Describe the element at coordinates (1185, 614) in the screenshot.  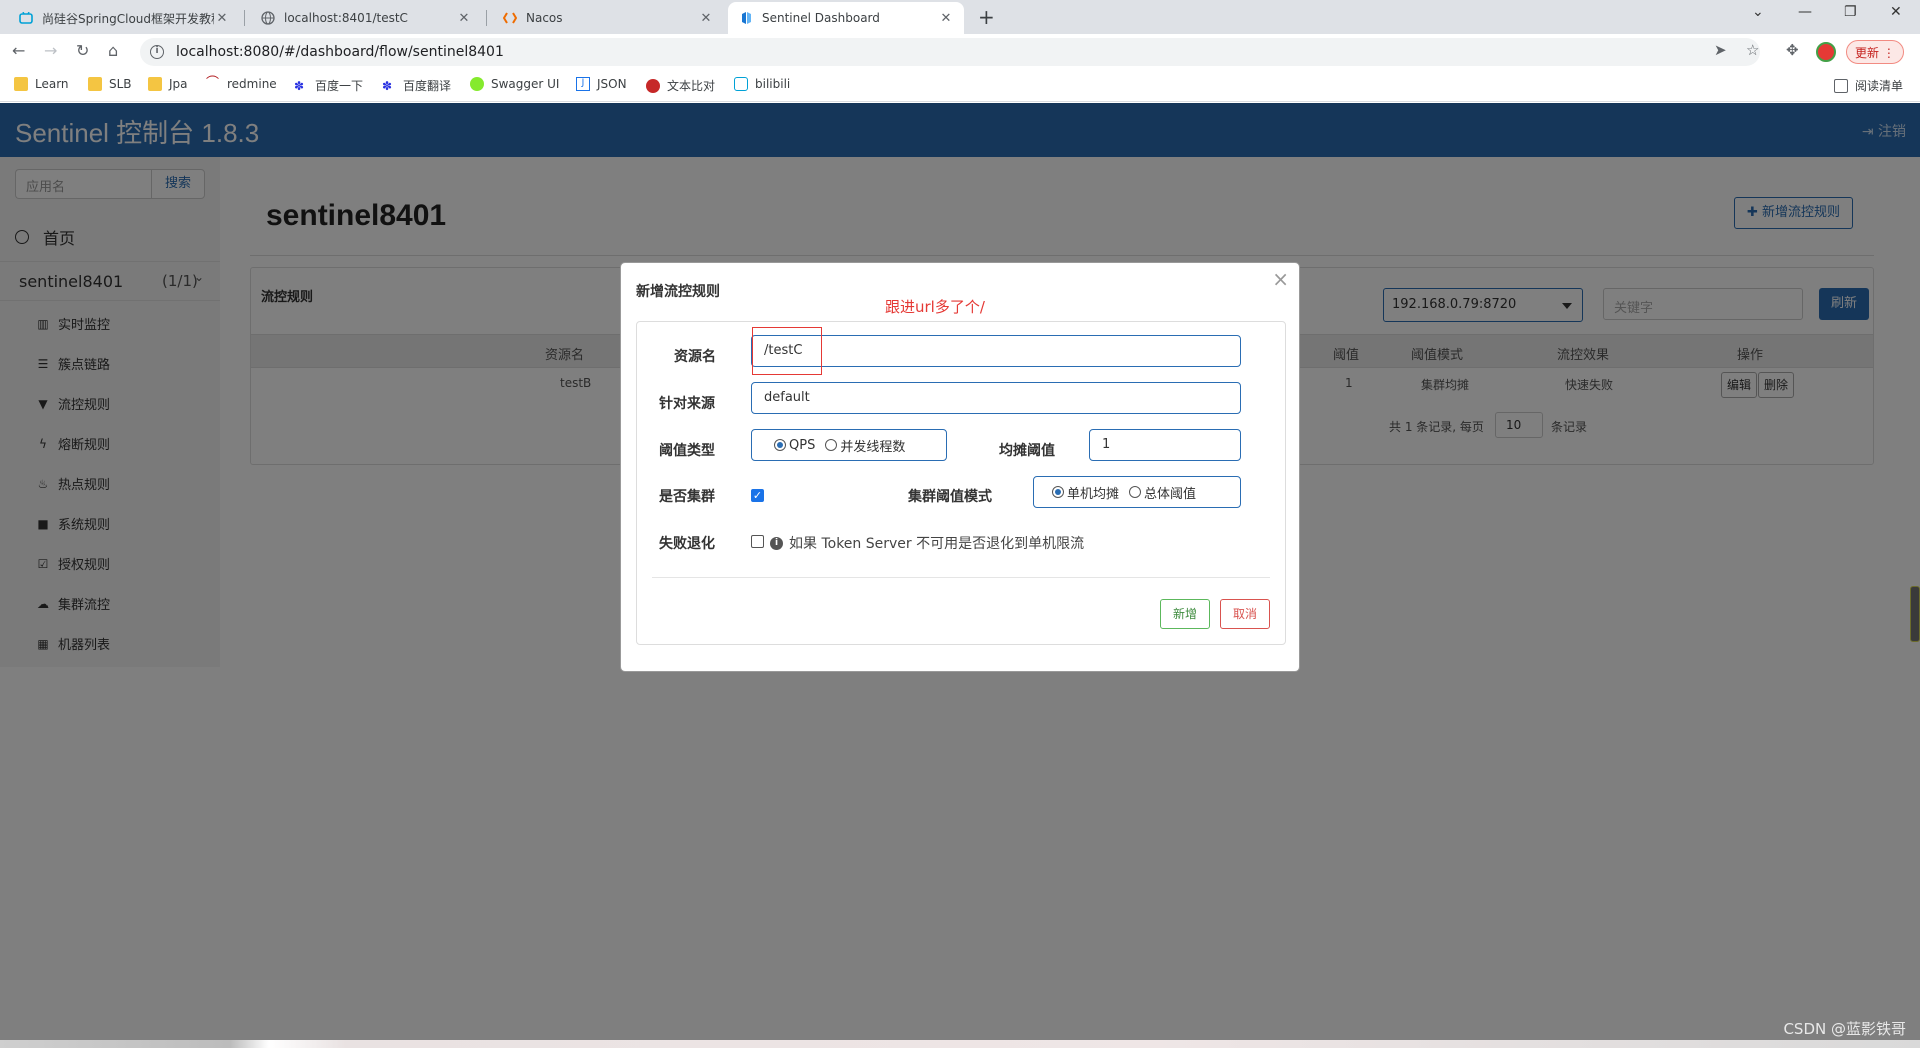
I see `add-button: 新增` at that location.